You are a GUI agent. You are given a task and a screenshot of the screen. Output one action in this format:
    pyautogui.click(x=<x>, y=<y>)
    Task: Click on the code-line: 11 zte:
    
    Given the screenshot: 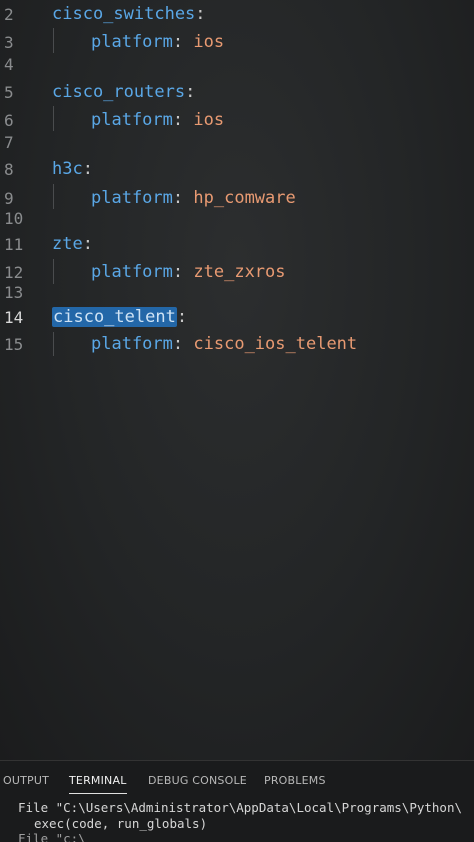 What is the action you would take?
    pyautogui.click(x=237, y=244)
    